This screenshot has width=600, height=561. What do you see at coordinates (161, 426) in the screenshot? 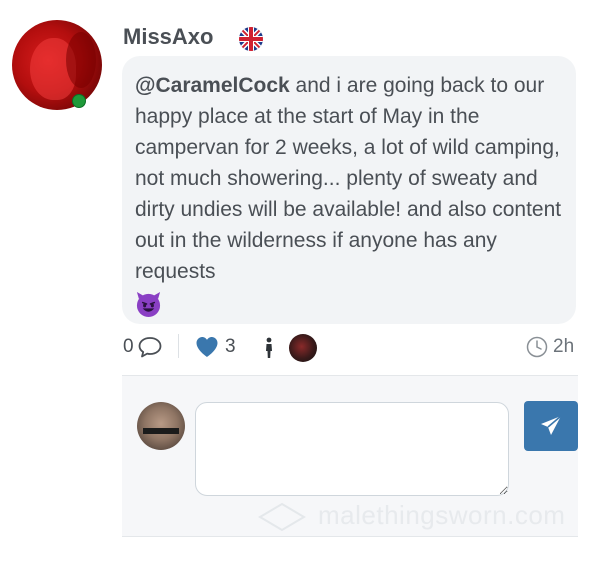
I see `current-user-avatar` at bounding box center [161, 426].